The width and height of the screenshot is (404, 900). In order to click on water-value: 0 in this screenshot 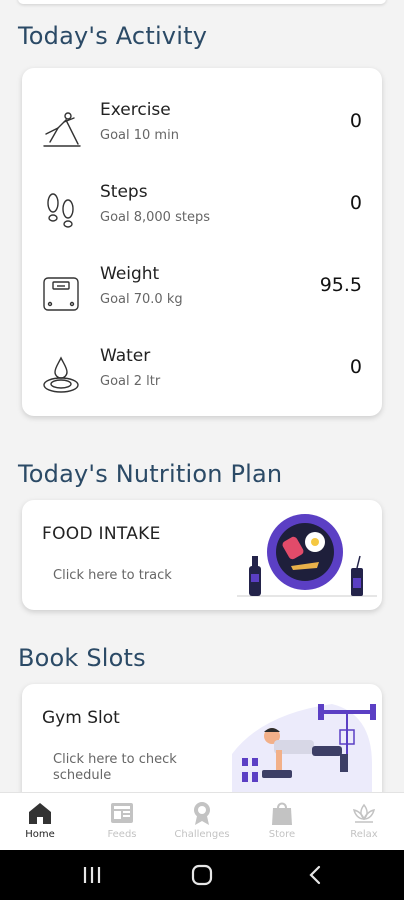, I will do `click(355, 367)`.